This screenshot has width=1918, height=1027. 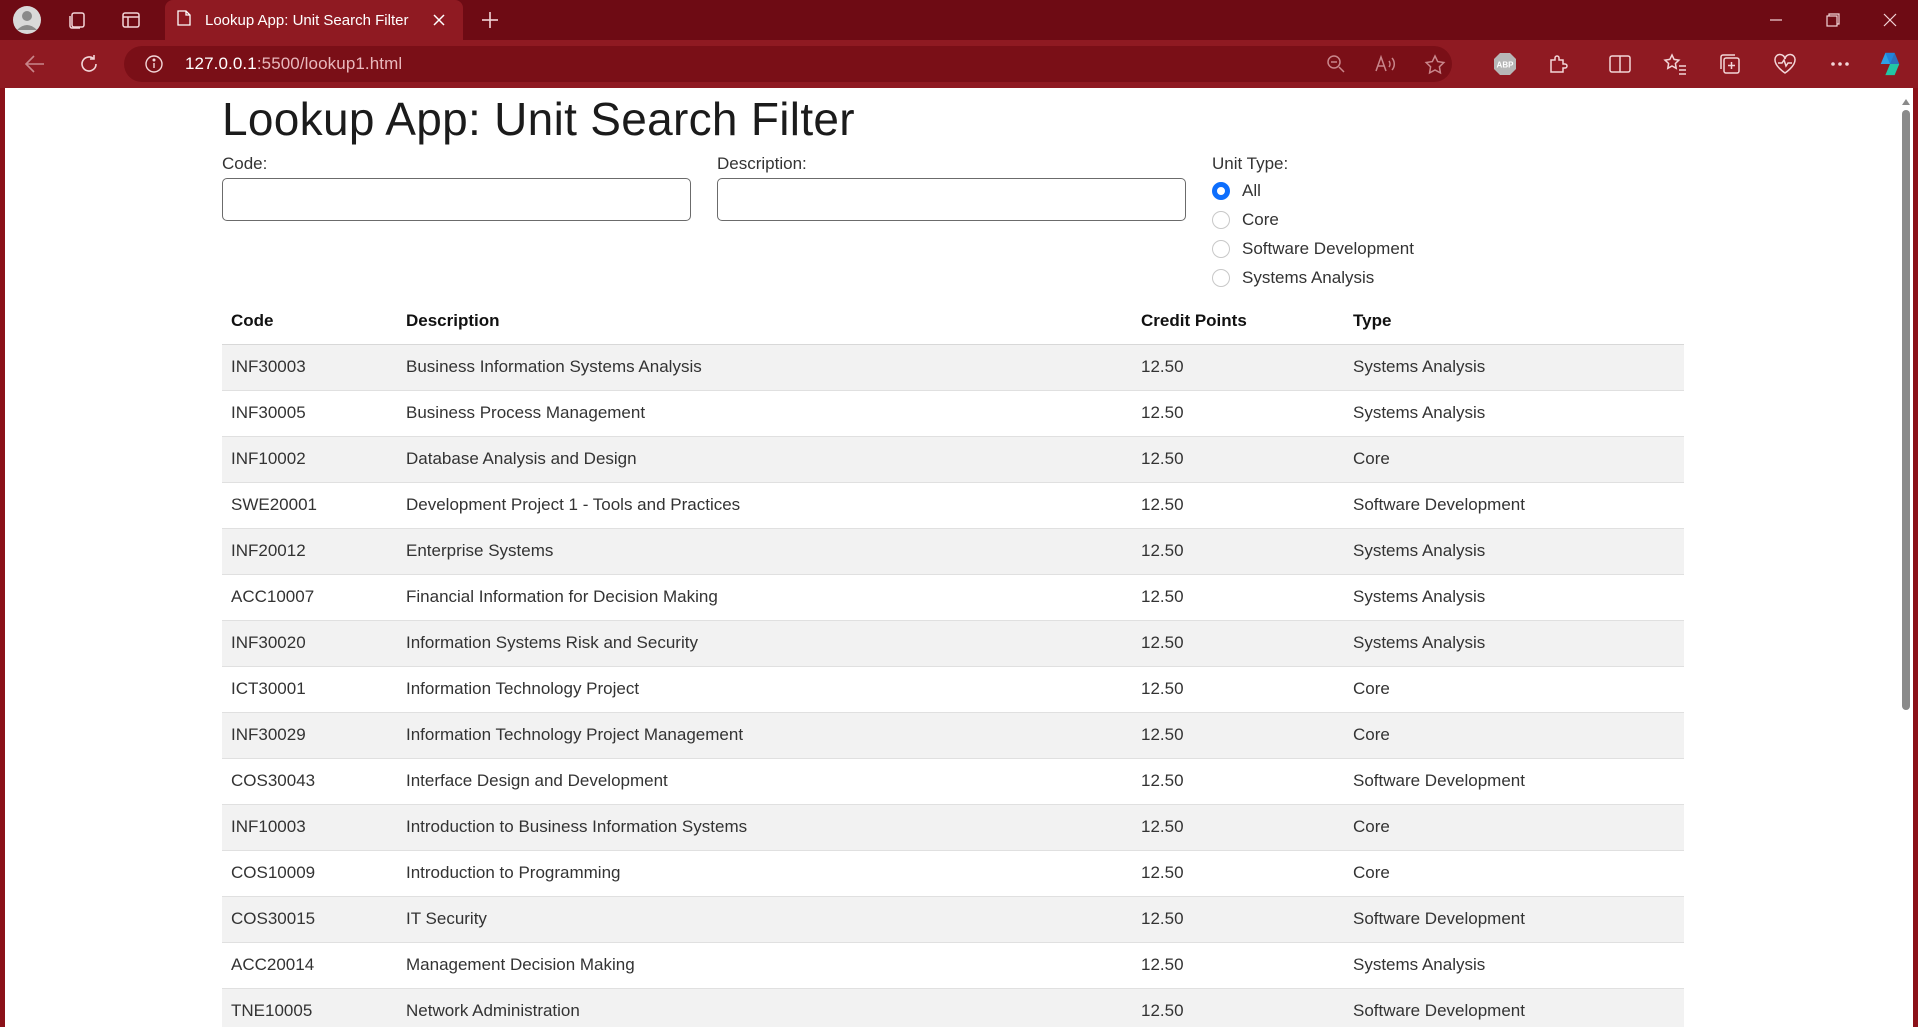 What do you see at coordinates (1906, 410) in the screenshot?
I see `scrollbar-thumb` at bounding box center [1906, 410].